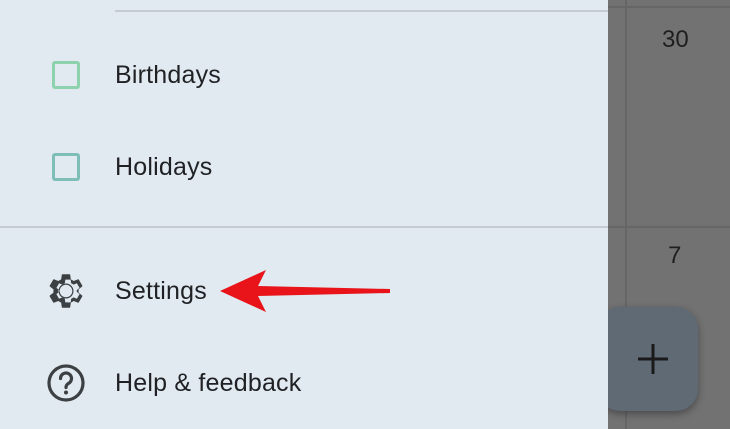 The image size is (730, 429). Describe the element at coordinates (168, 74) in the screenshot. I see `calendar-item-label: Birthdays` at that location.